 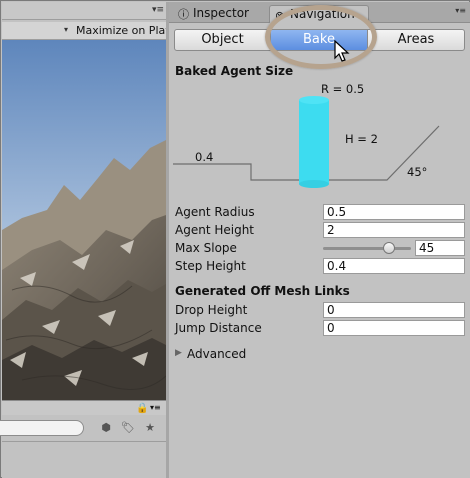 What do you see at coordinates (321, 37) in the screenshot?
I see `highlight-circle` at bounding box center [321, 37].